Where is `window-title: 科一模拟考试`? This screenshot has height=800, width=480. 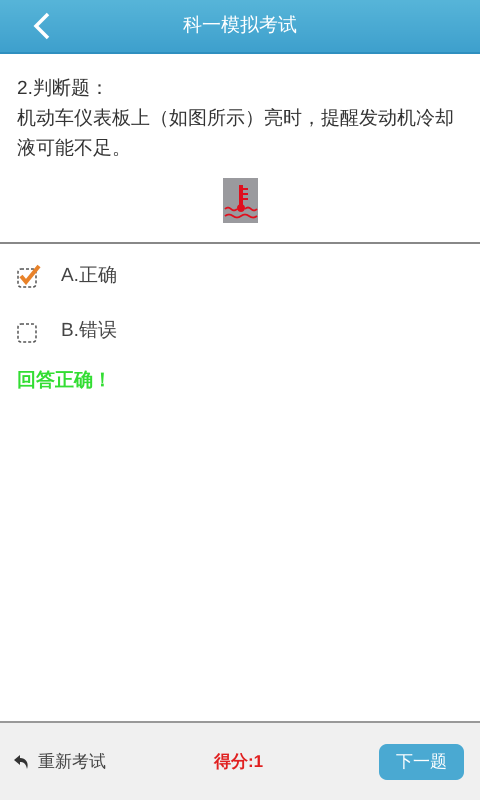 window-title: 科一模拟考试 is located at coordinates (240, 26).